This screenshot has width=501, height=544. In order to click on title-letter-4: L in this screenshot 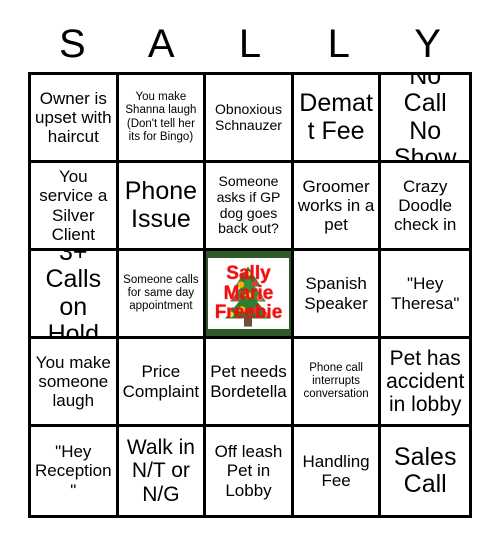, I will do `click(338, 44)`.